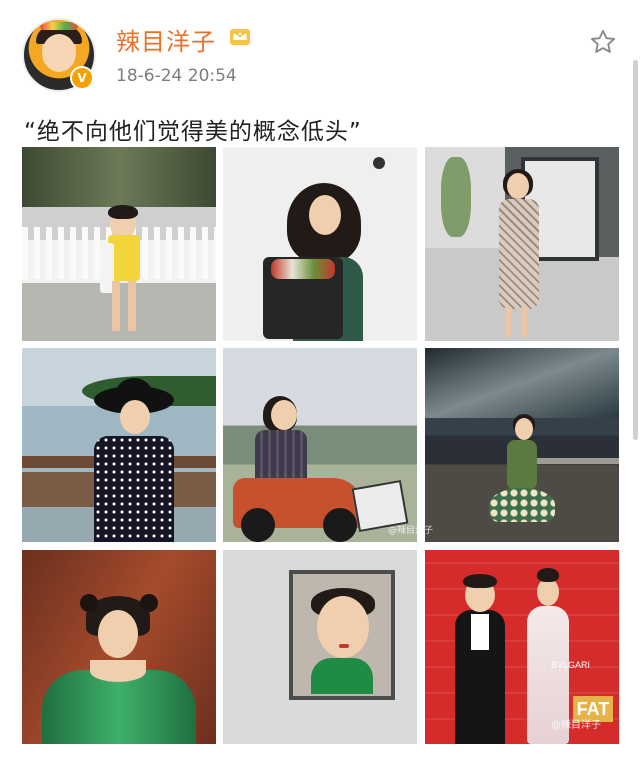 Image resolution: width=640 pixels, height=757 pixels. I want to click on crown-icon, so click(240, 37).